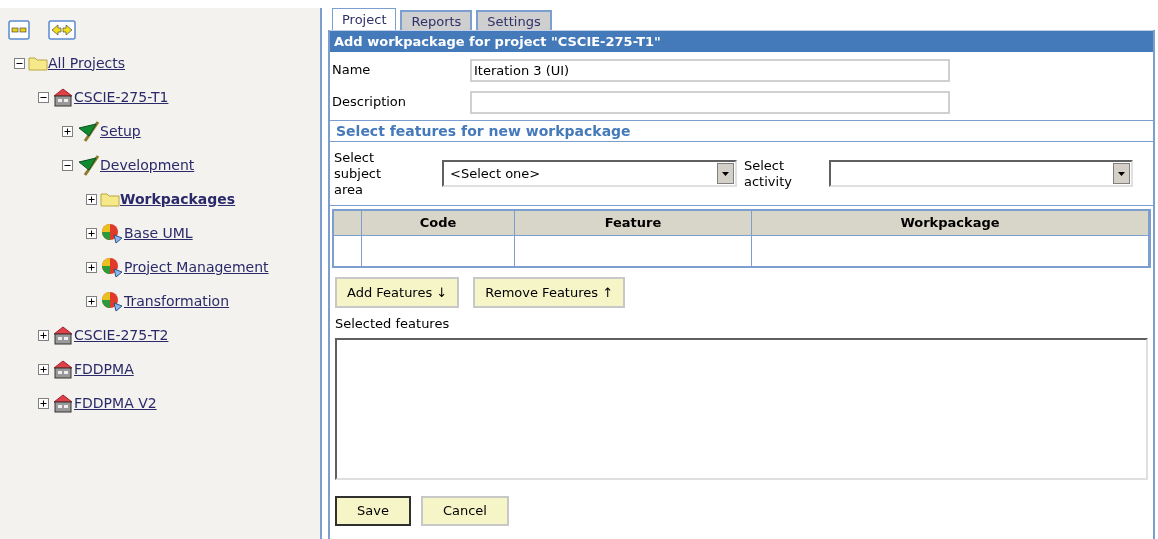  Describe the element at coordinates (147, 165) in the screenshot. I see `tree-link: Development` at that location.